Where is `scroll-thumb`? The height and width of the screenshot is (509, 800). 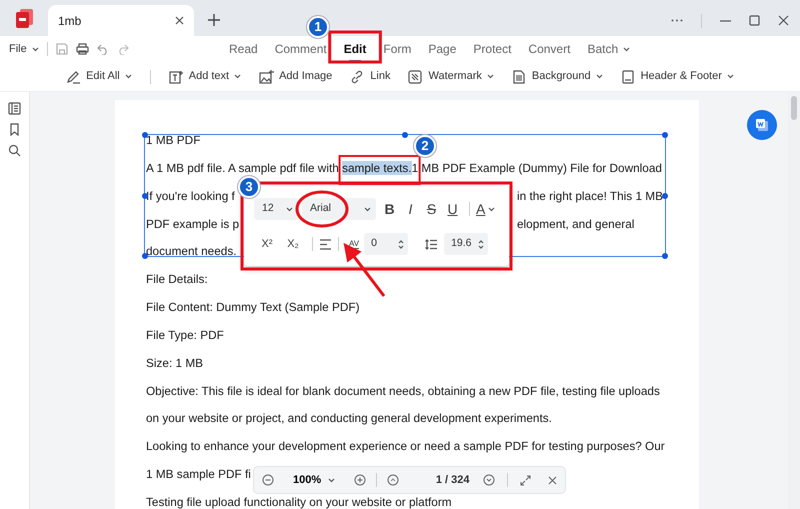 scroll-thumb is located at coordinates (794, 108).